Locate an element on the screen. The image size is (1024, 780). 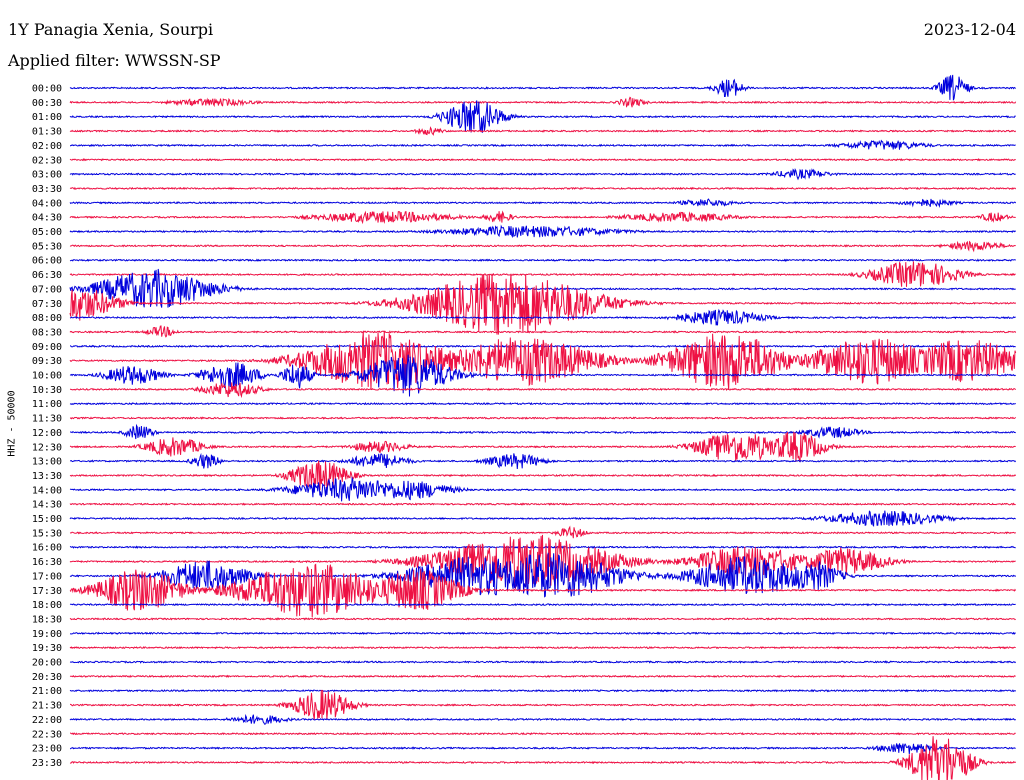
time-tick-label: 07:00 is located at coordinates (47, 289).